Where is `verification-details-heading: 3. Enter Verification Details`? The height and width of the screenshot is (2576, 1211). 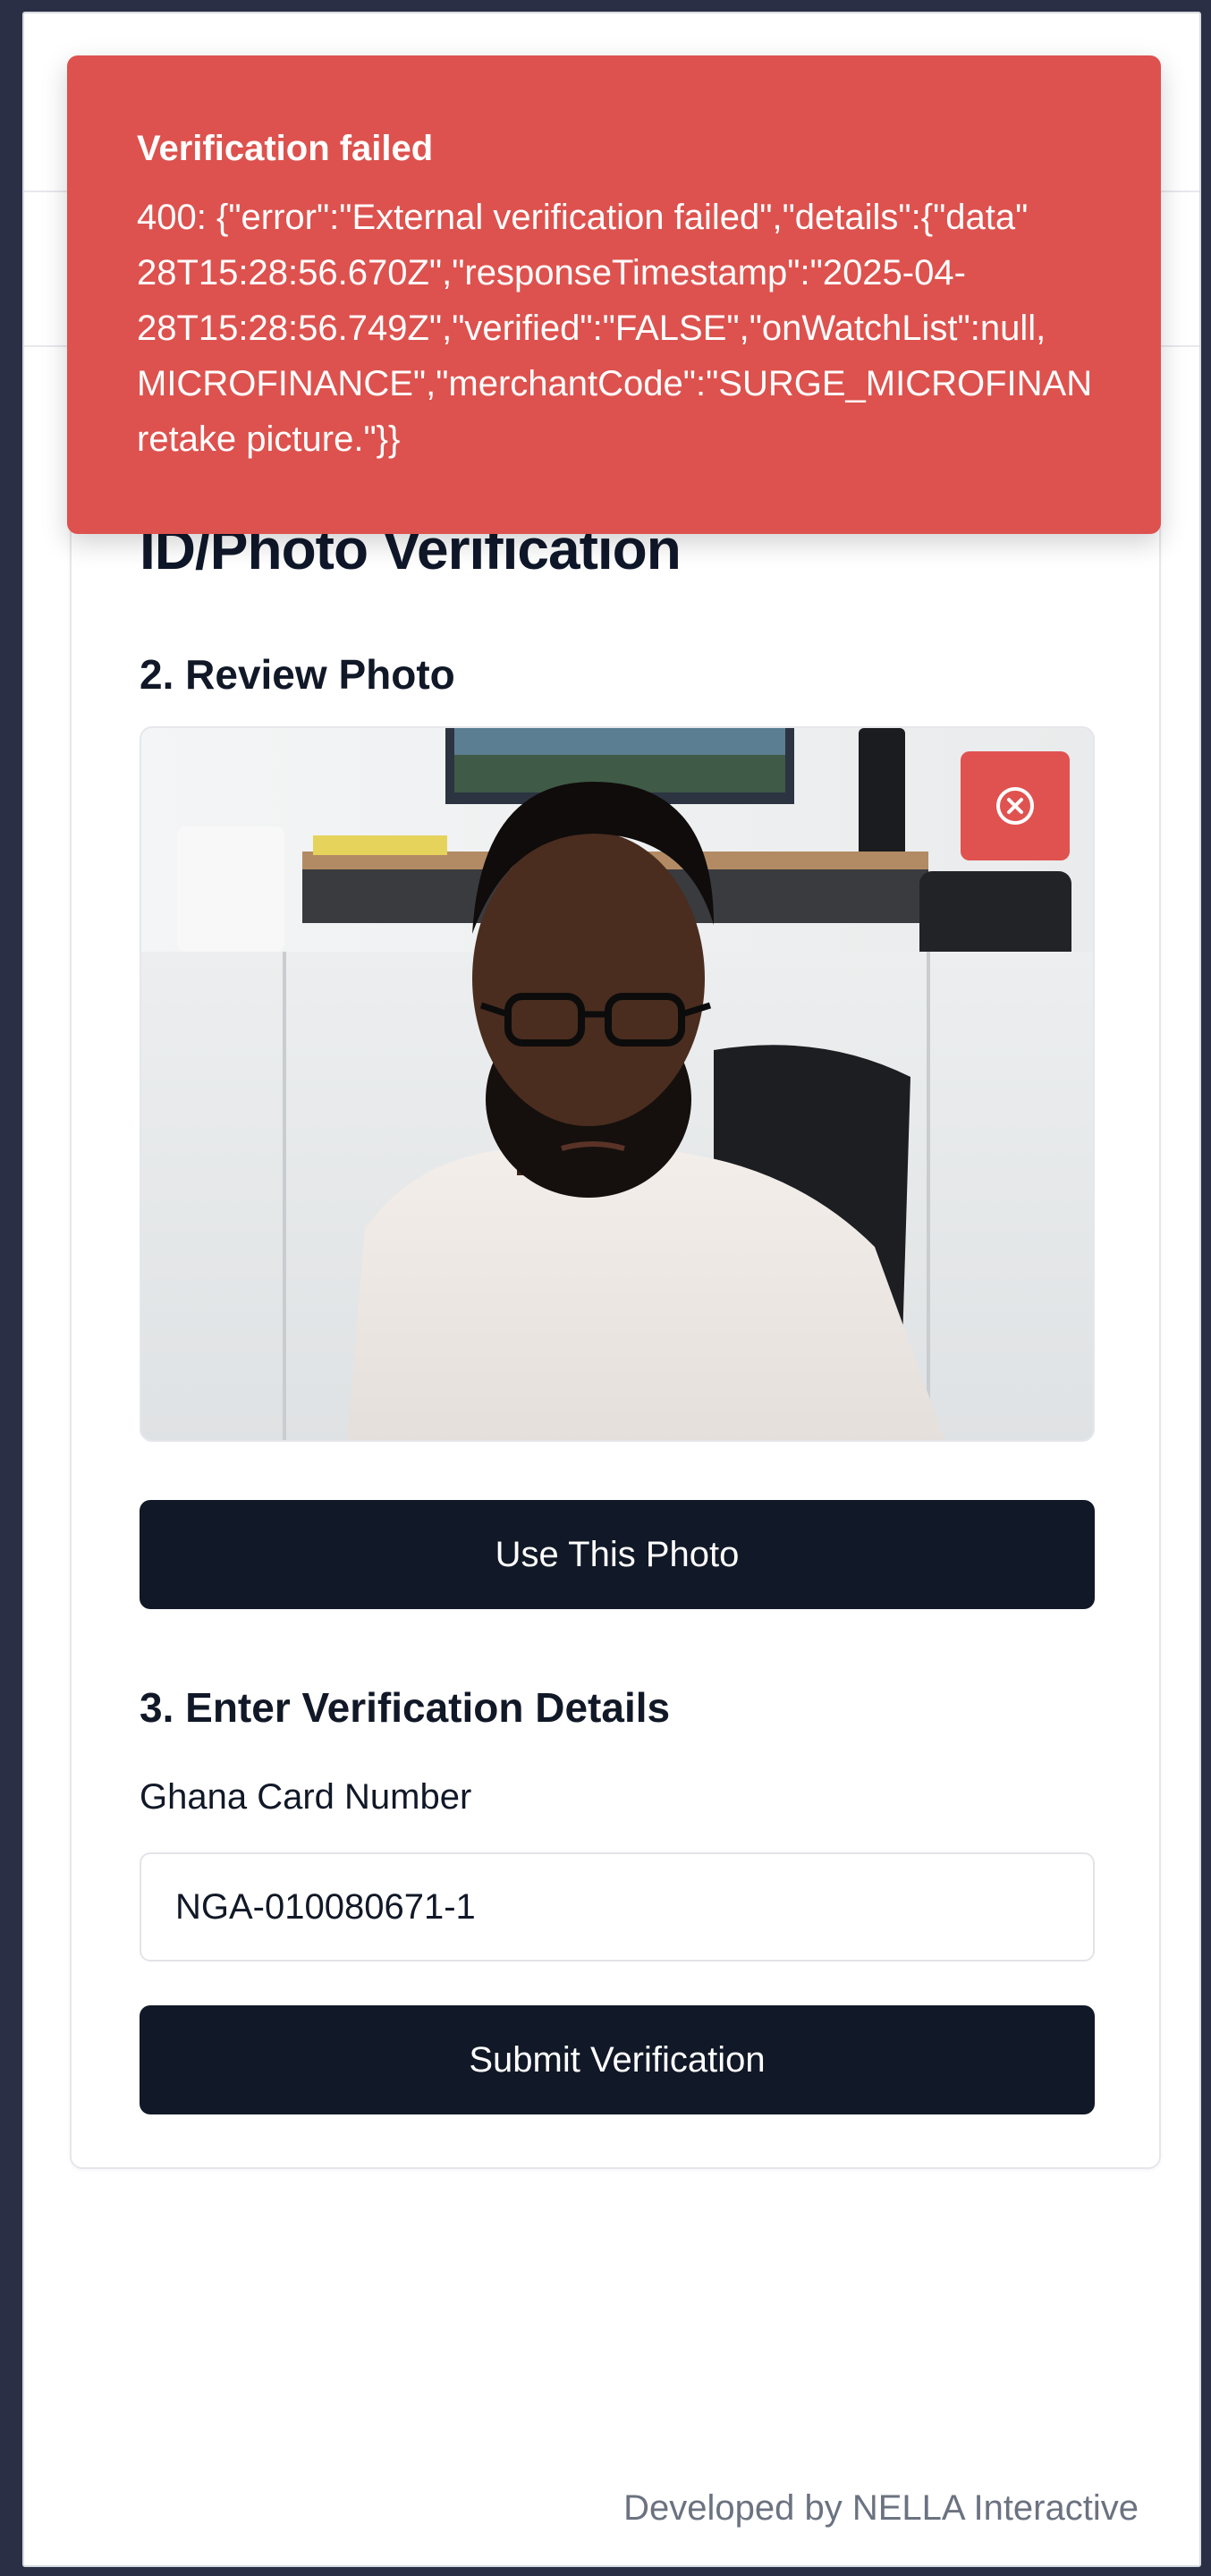
verification-details-heading: 3. Enter Verification Details is located at coordinates (405, 1707).